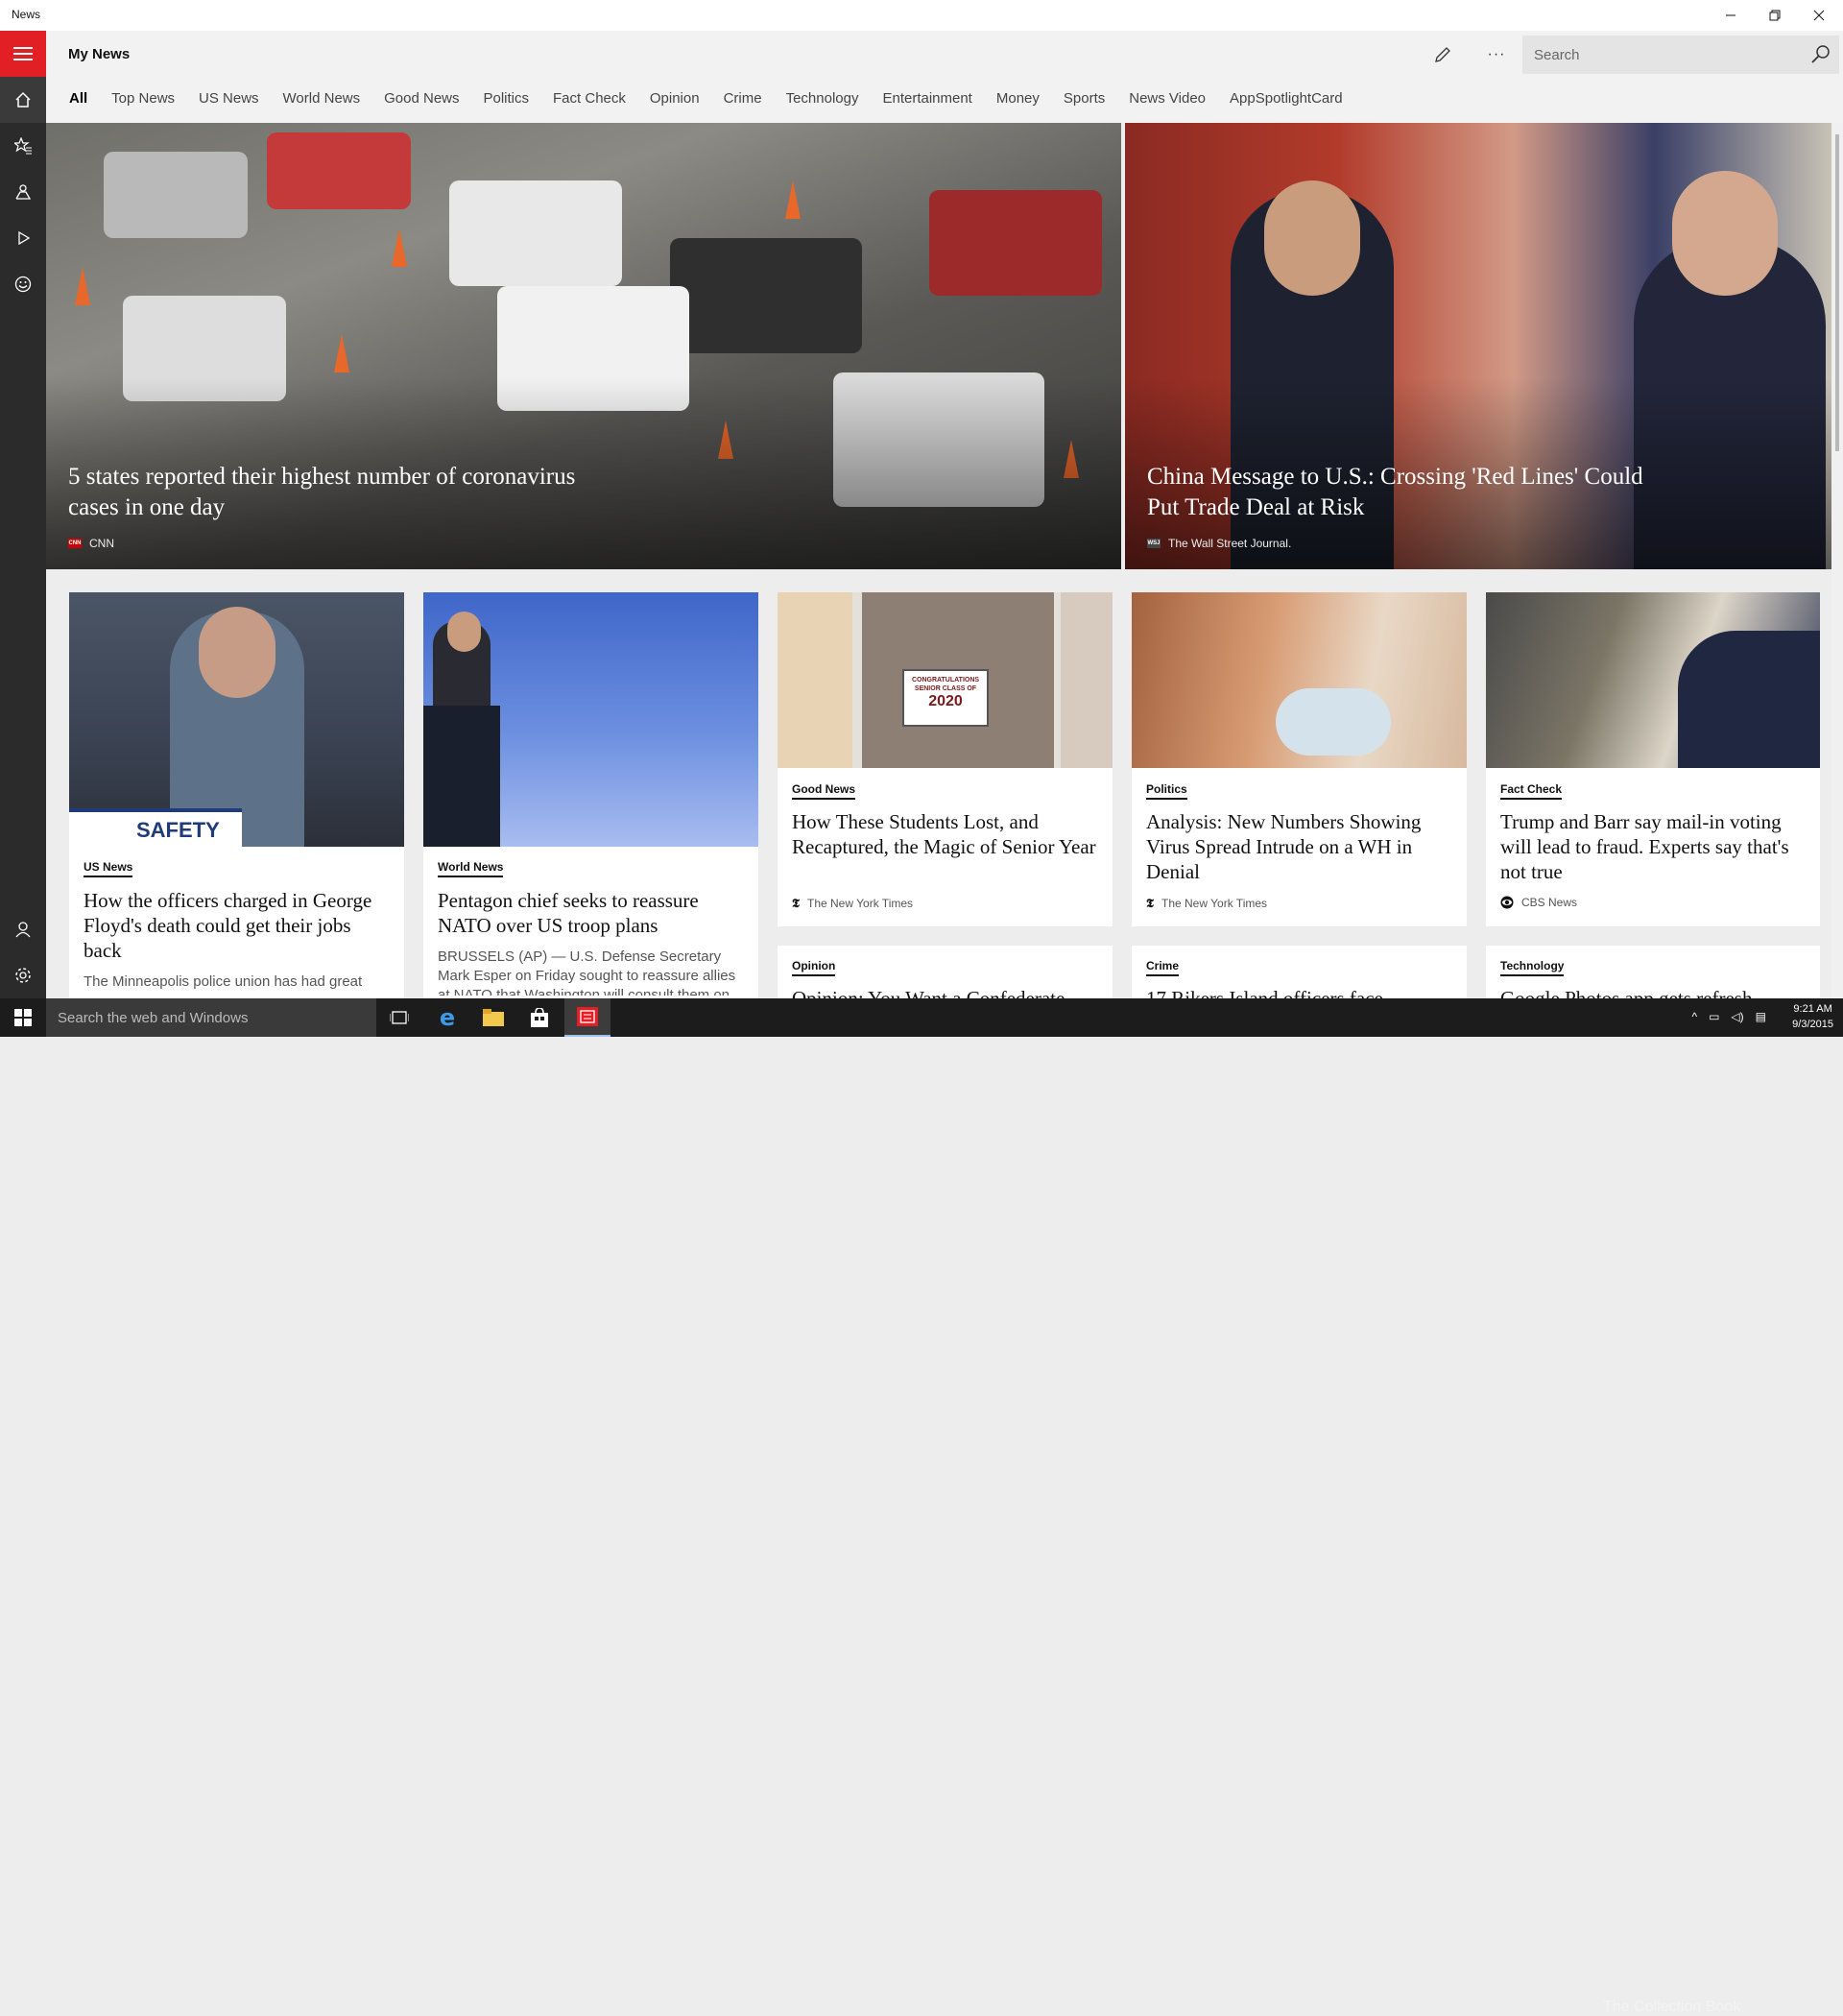 This screenshot has height=2016, width=1843. I want to click on restore-button, so click(1775, 16).